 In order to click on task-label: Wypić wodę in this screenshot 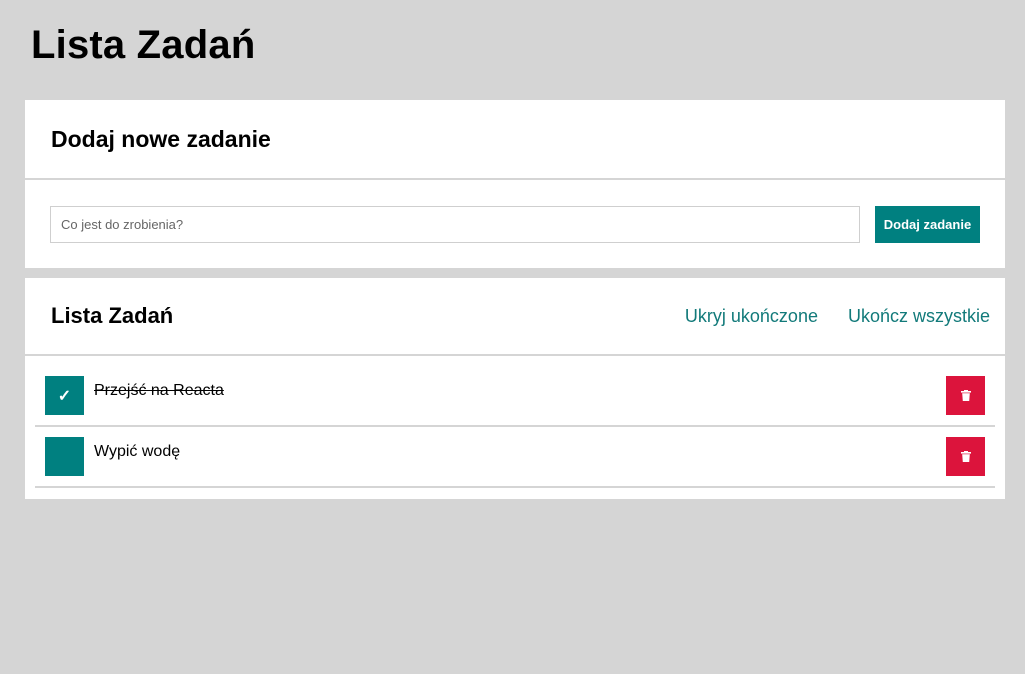, I will do `click(137, 451)`.